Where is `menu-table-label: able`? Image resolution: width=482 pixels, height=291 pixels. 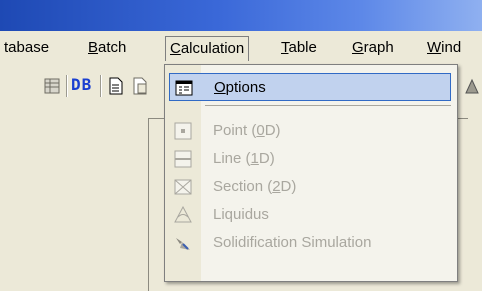
menu-table-label: able is located at coordinates (302, 47).